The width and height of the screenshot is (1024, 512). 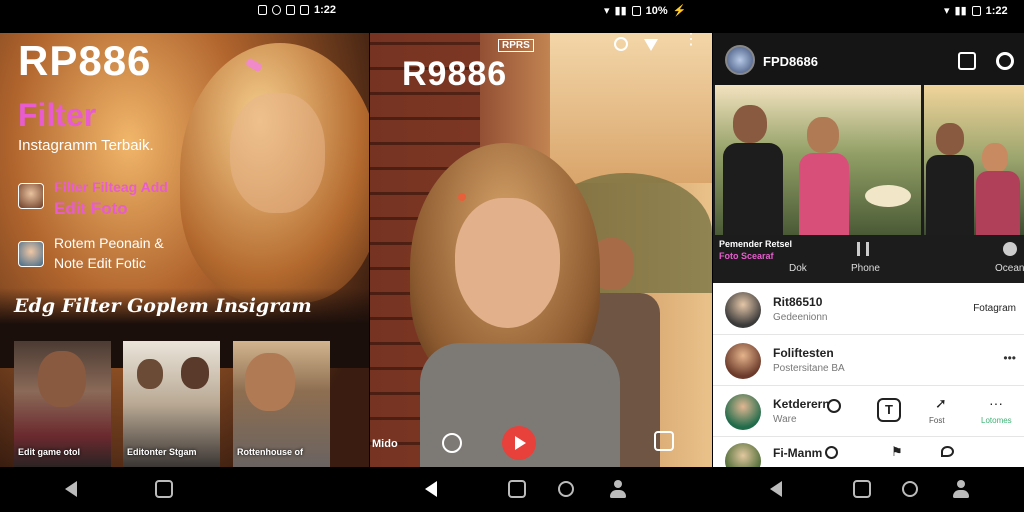 What do you see at coordinates (868, 310) in the screenshot?
I see `list-item: Rit86510 Gedeenionn Fotagram` at bounding box center [868, 310].